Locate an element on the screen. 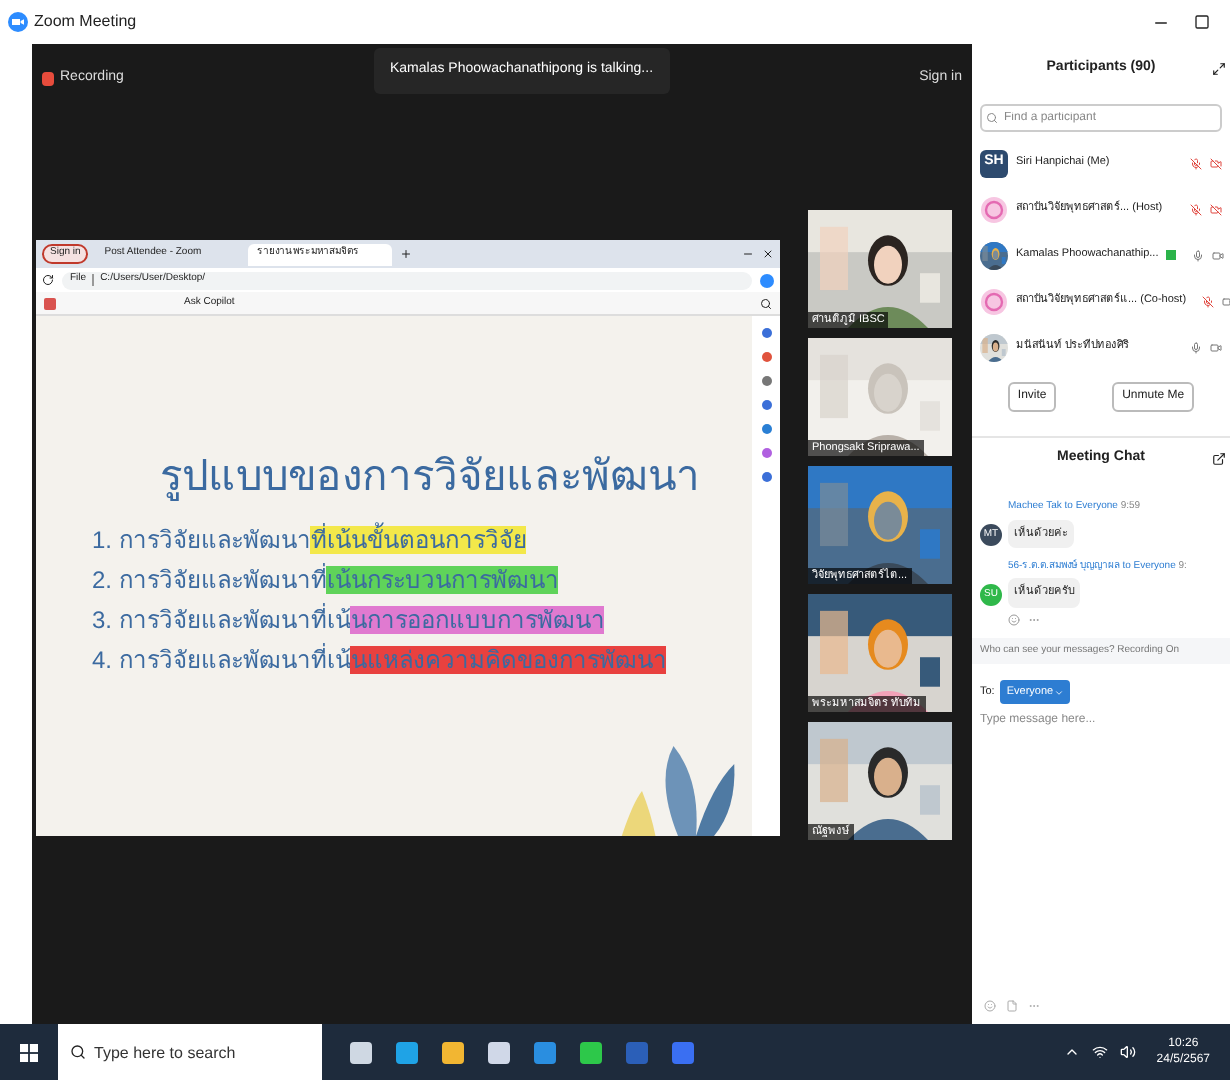  recording-icon is located at coordinates (48, 78).